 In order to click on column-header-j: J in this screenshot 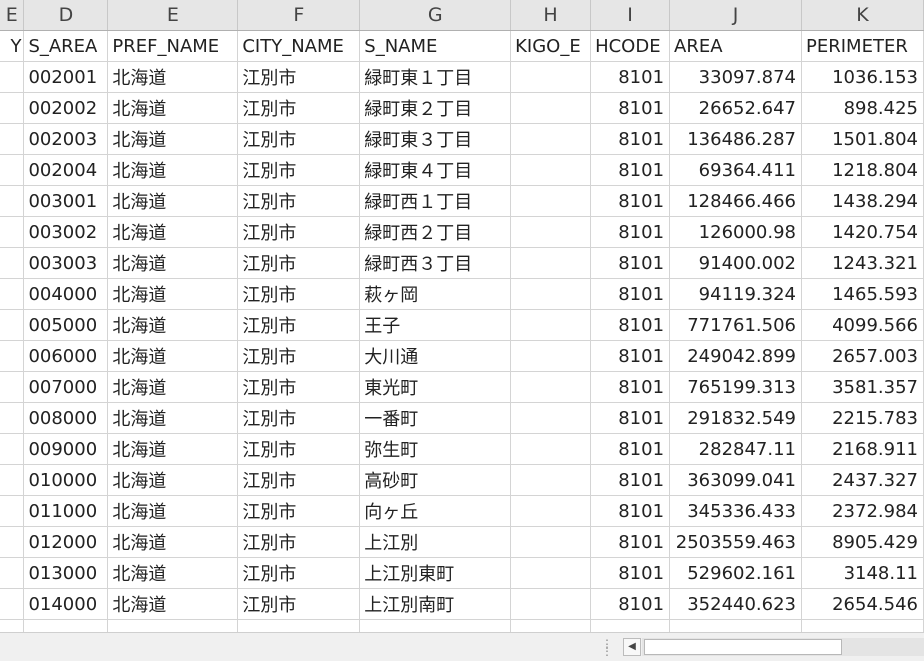, I will do `click(736, 15)`.